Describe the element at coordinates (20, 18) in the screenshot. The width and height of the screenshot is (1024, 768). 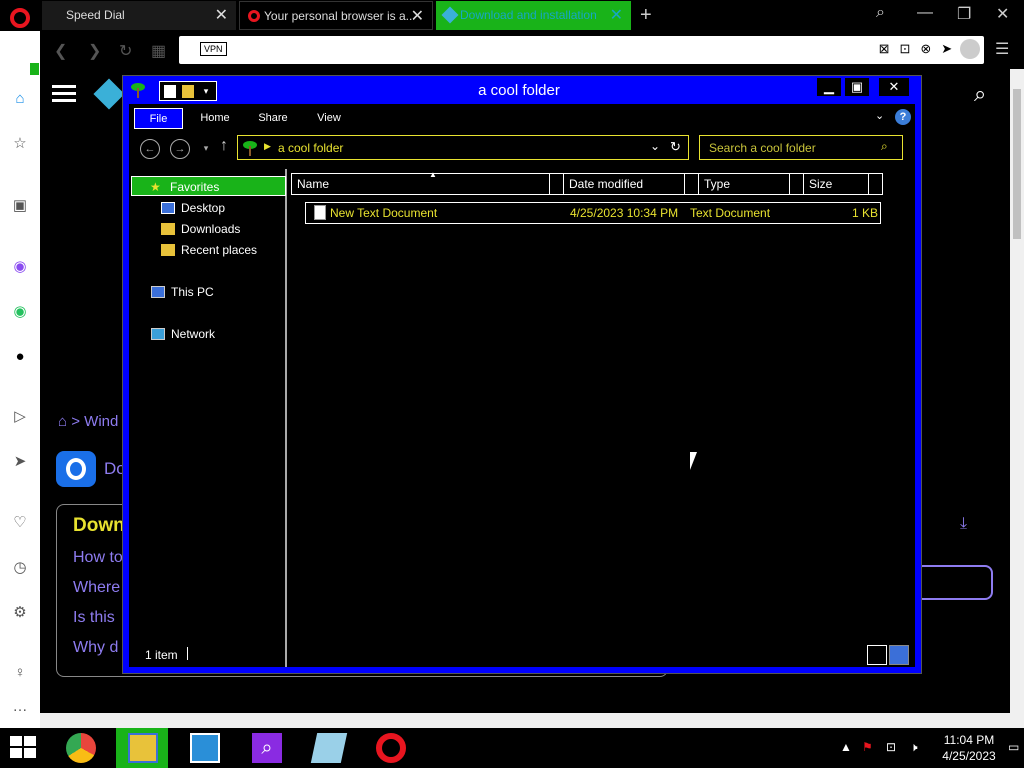
I see `opera-menu-icon` at that location.